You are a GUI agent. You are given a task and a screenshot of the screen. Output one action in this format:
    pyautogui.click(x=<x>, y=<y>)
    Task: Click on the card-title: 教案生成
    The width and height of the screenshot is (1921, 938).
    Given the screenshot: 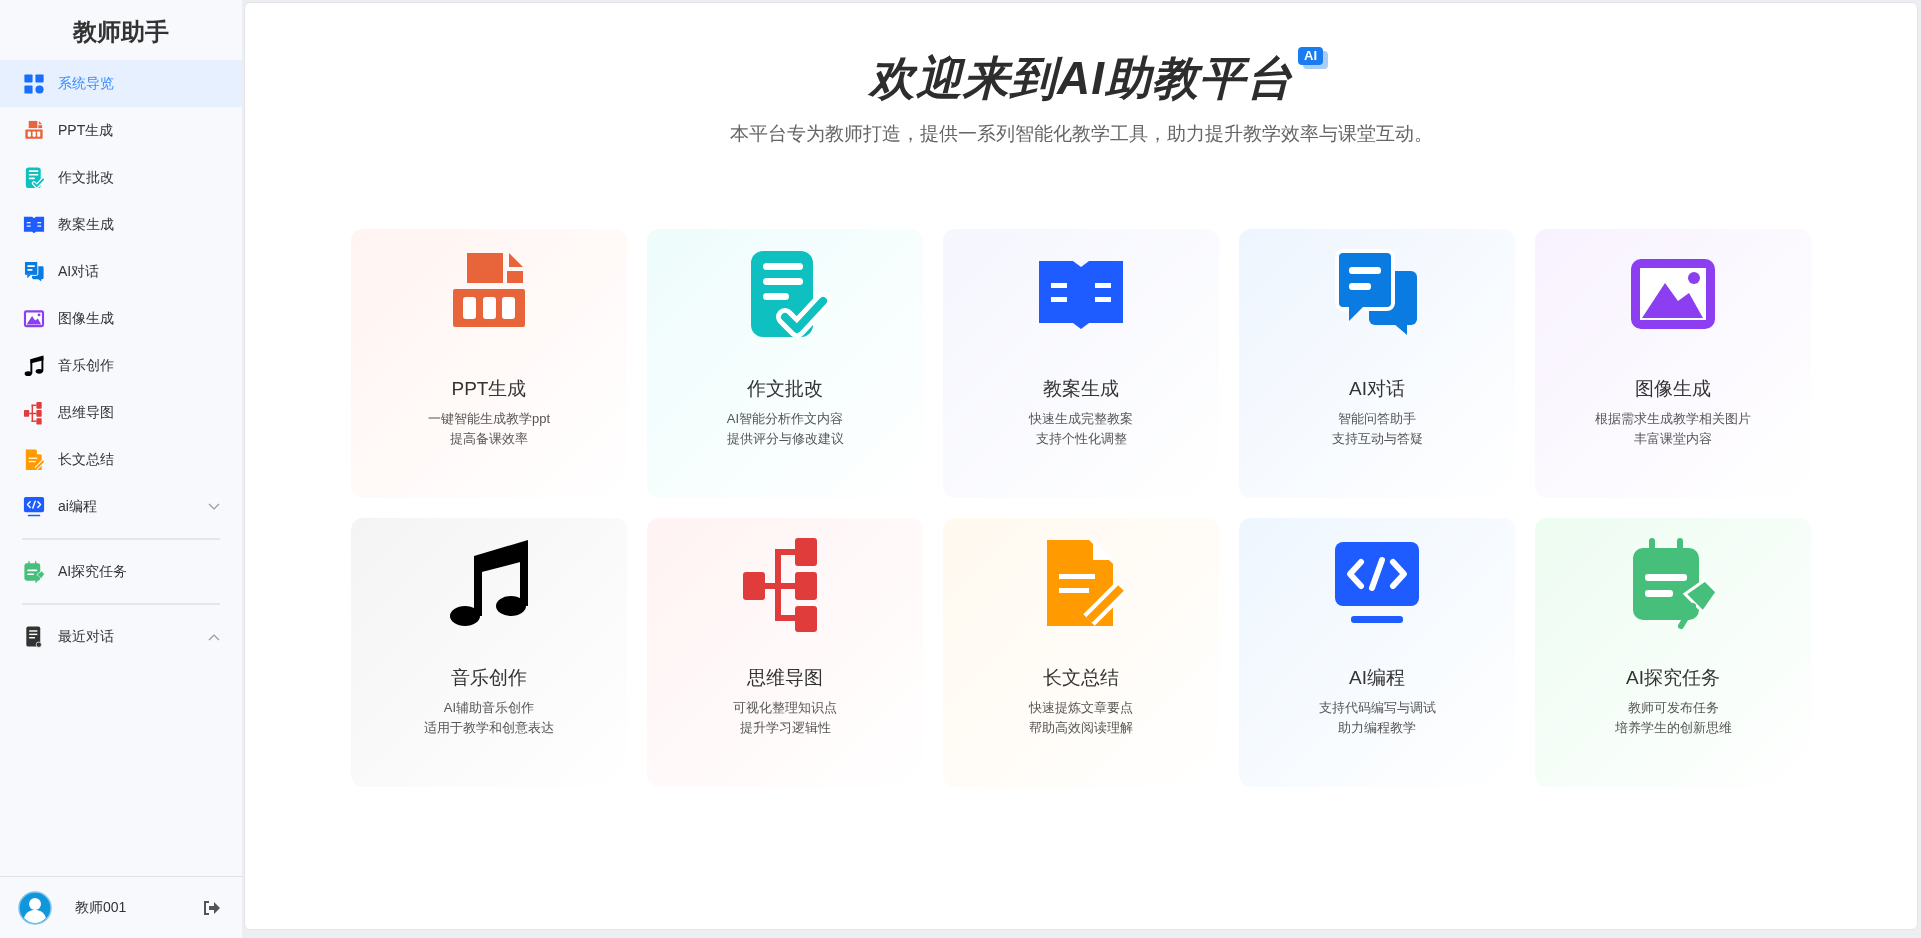 What is the action you would take?
    pyautogui.click(x=1081, y=388)
    